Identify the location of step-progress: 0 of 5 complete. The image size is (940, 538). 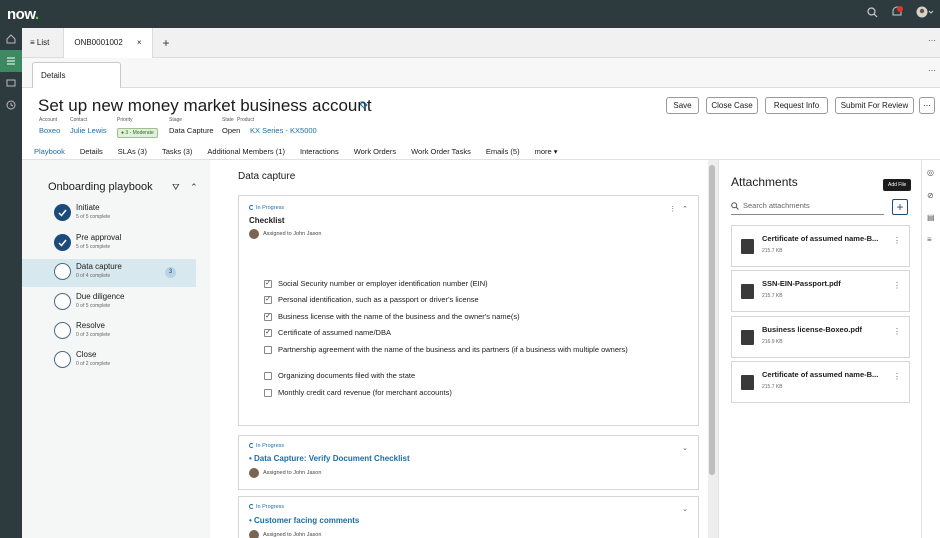
(93, 306).